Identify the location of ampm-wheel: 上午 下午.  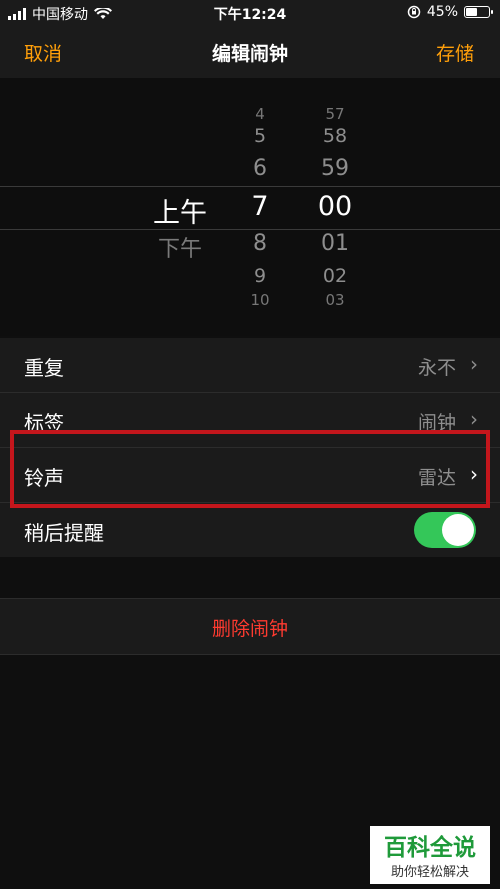
(180, 207).